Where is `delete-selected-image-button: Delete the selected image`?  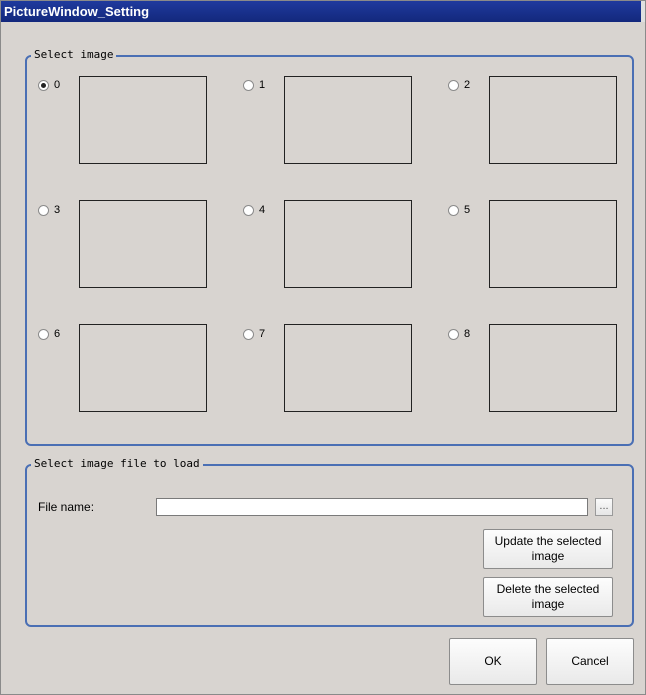
delete-selected-image-button: Delete the selected image is located at coordinates (548, 597).